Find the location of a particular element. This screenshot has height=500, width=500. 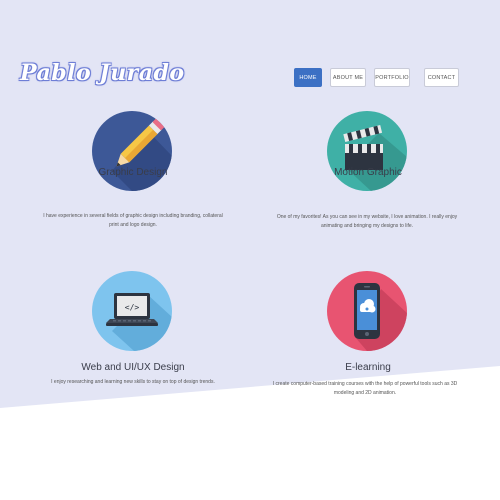

service-title: E-learning is located at coordinates (368, 367).